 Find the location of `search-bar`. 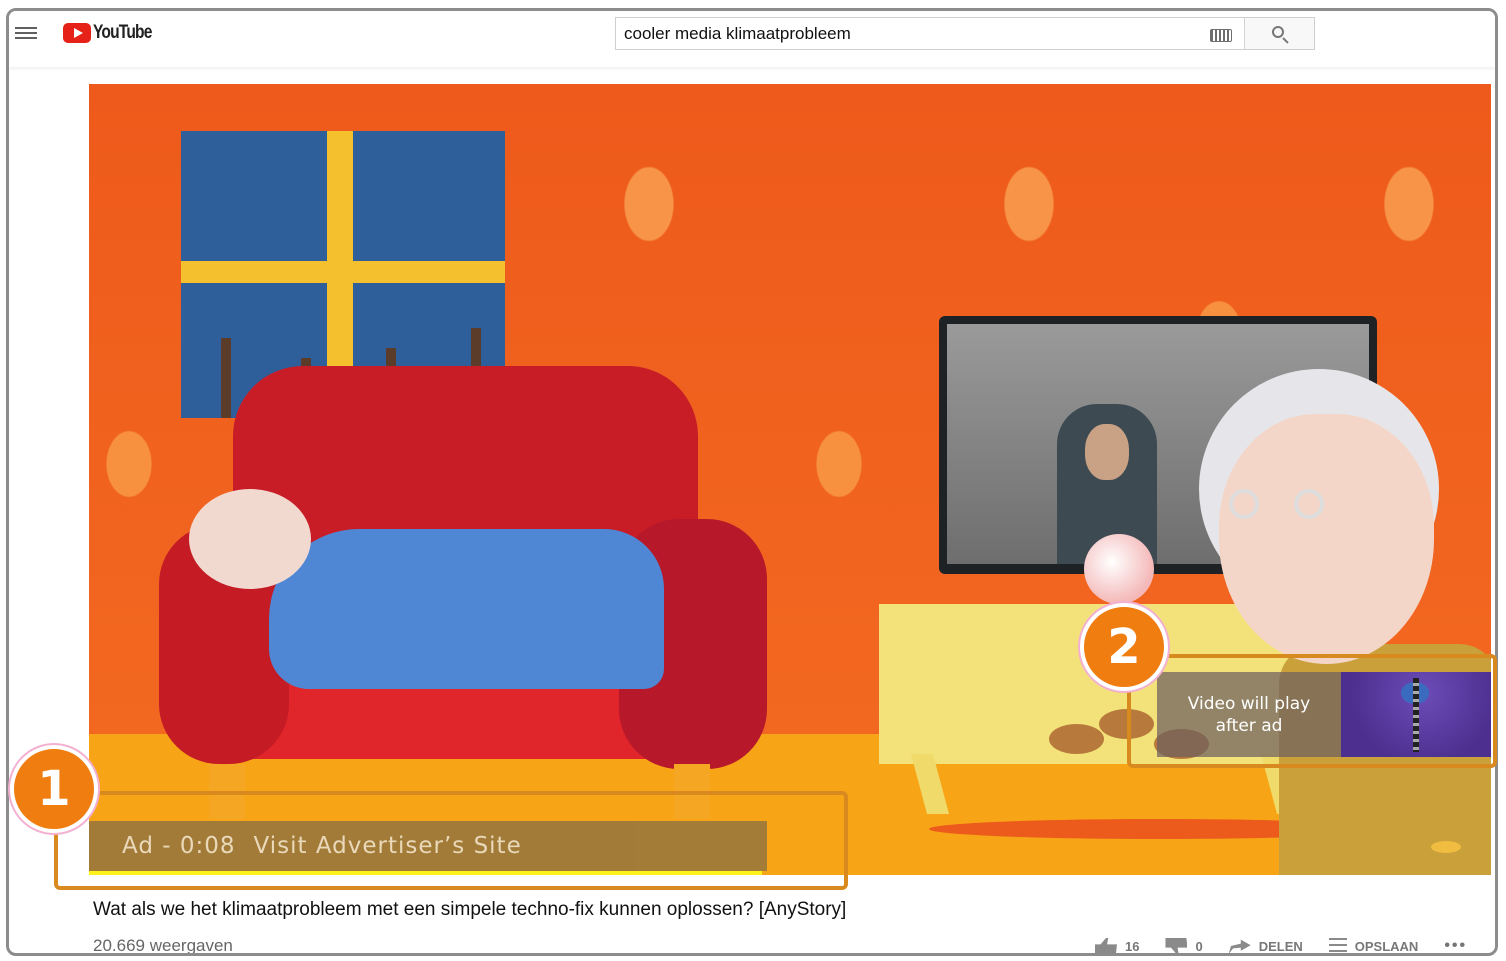

search-bar is located at coordinates (965, 33).